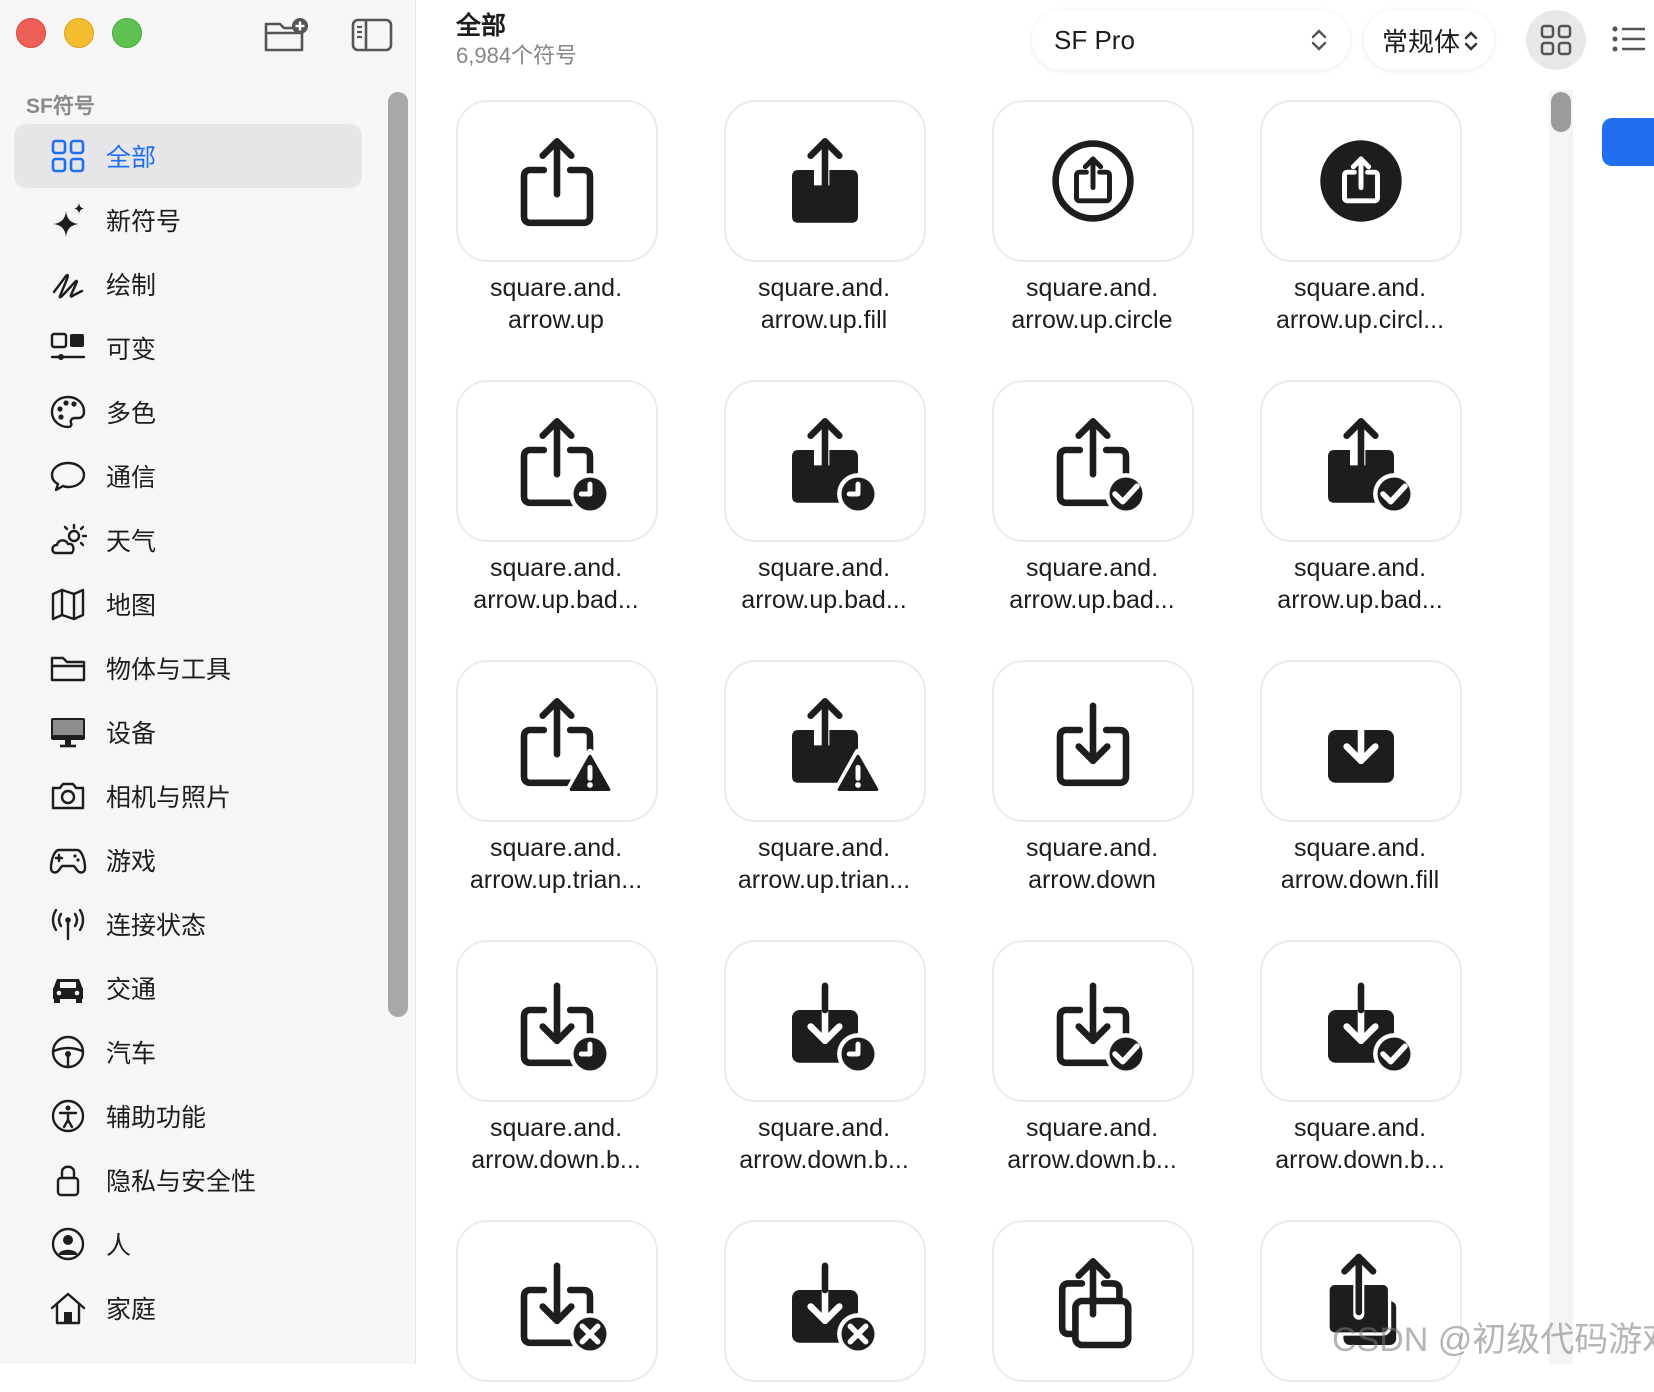  Describe the element at coordinates (68, 860) in the screenshot. I see `gamecontroller-icon` at that location.